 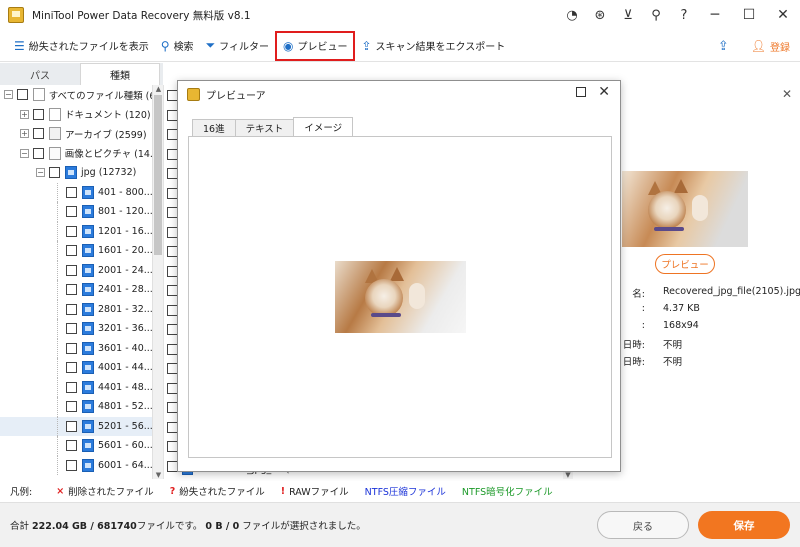 I want to click on filter-button: ⏷ フィルター, so click(x=237, y=46).